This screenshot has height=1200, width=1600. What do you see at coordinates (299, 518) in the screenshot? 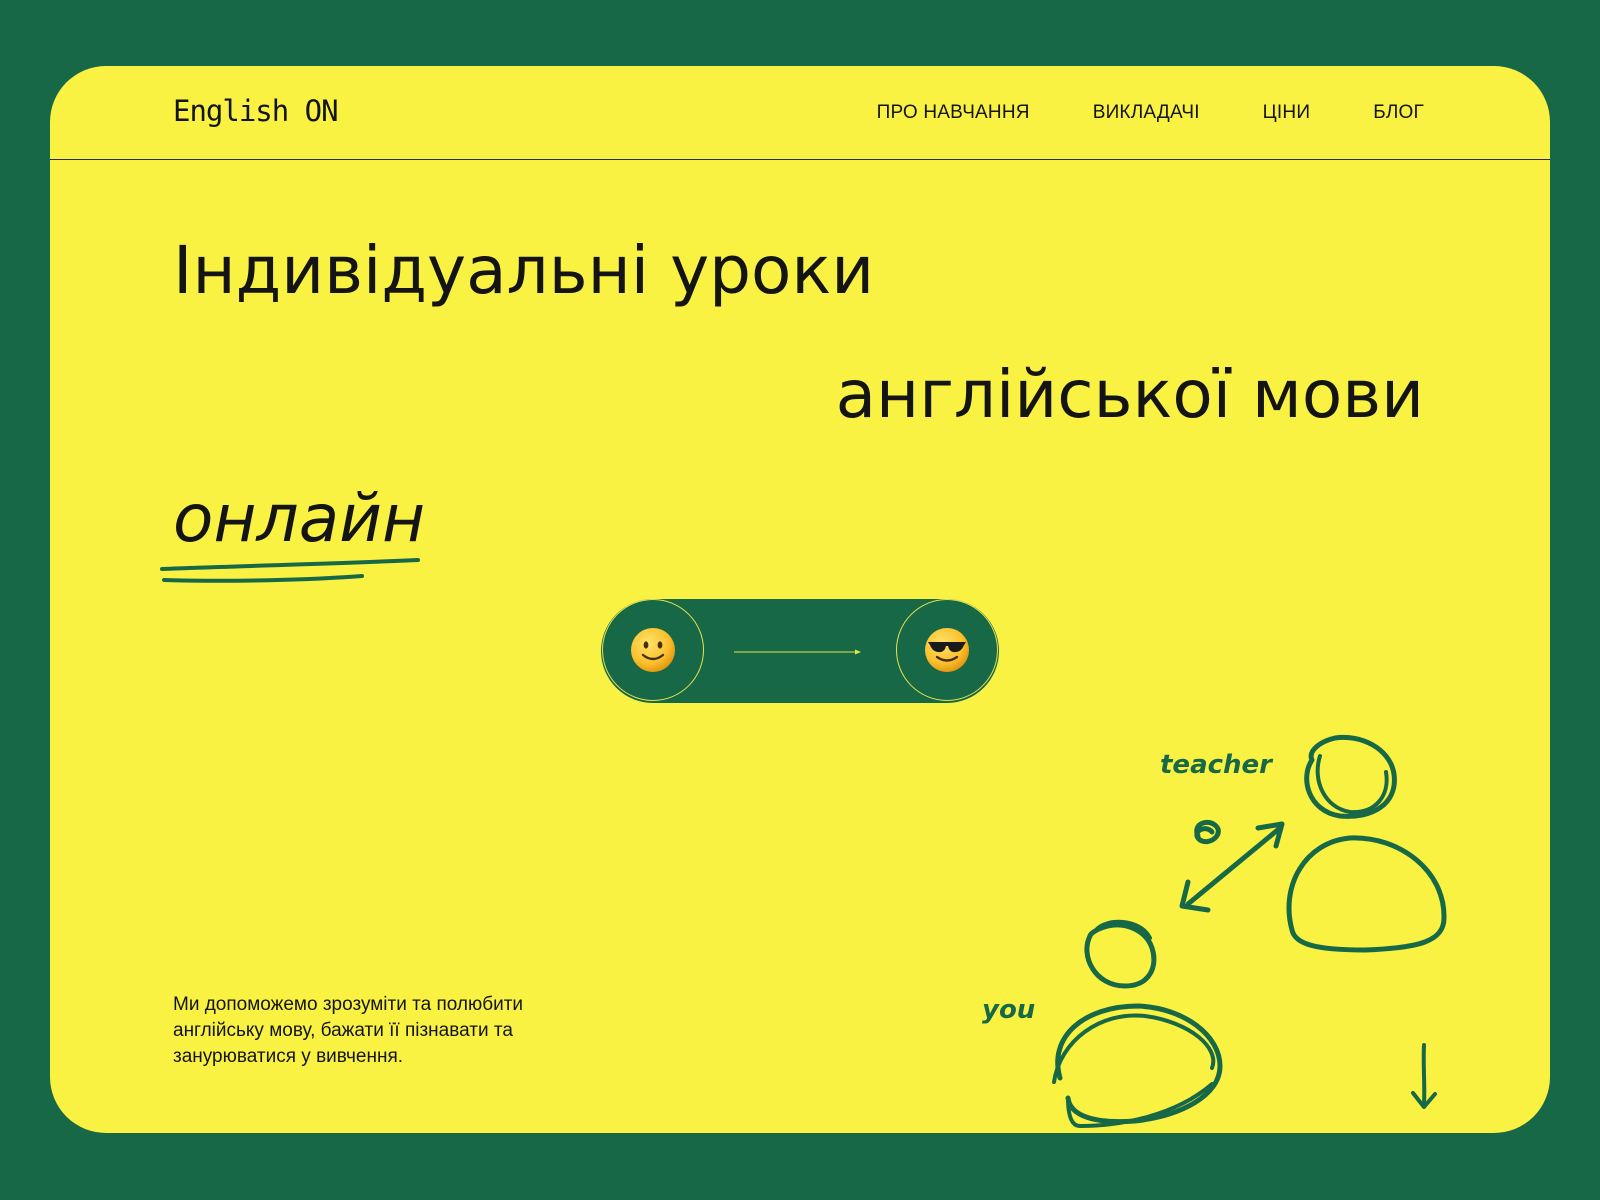
I see `hero-title-line-3: онлайн` at bounding box center [299, 518].